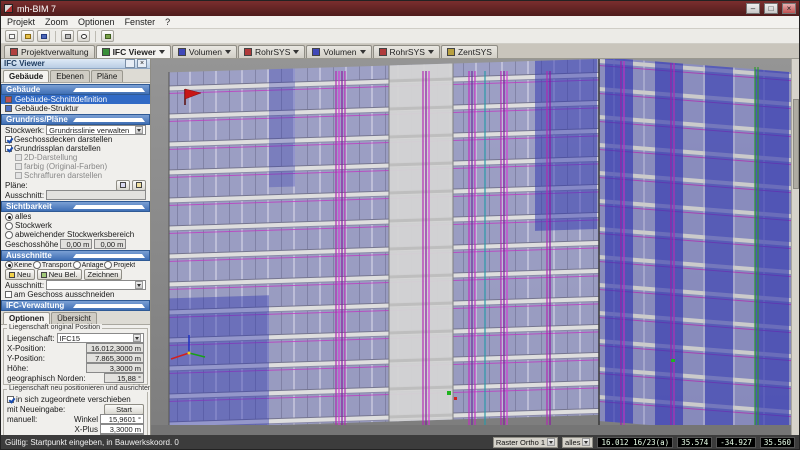 This screenshot has height=450, width=800. I want to click on stockwerk-radio, so click(9, 225).